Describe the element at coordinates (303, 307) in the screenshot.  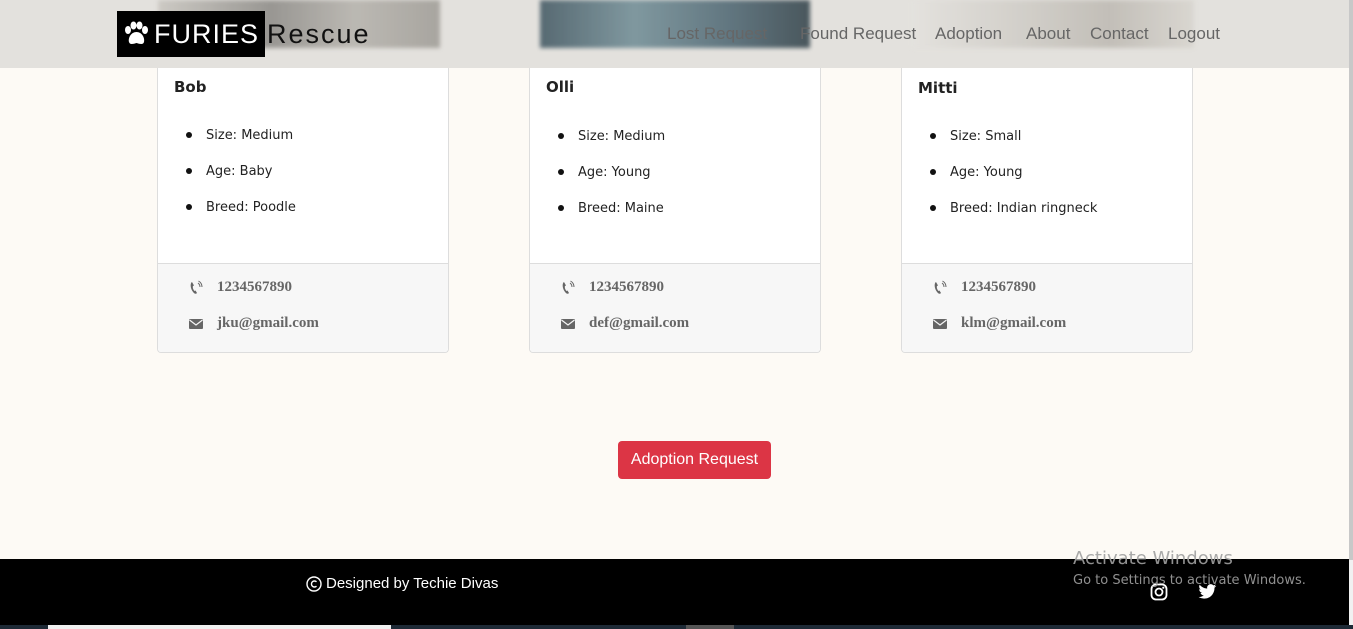
I see `pet-card-footer: 1234567890 jku@gmail.com` at that location.